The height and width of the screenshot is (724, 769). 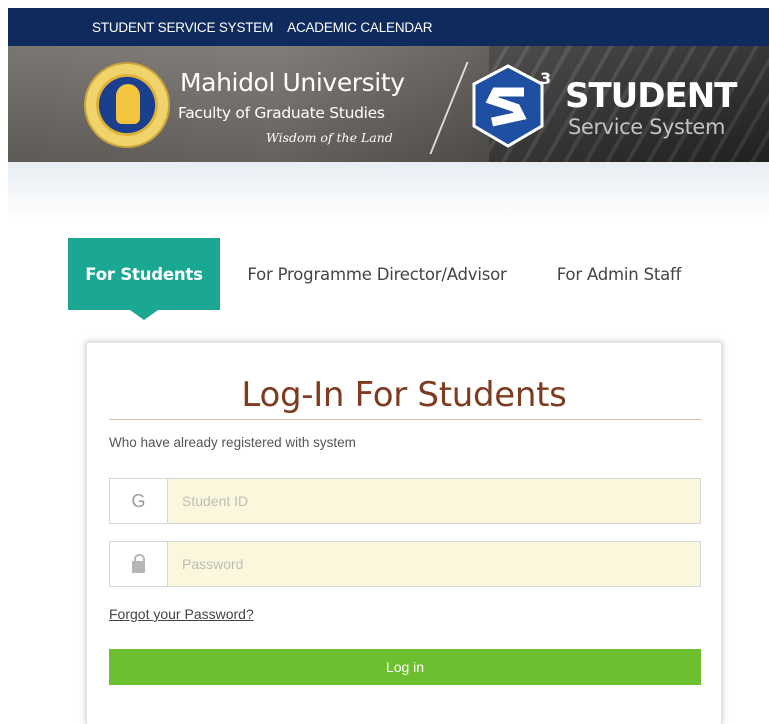 I want to click on password-field, so click(x=405, y=564).